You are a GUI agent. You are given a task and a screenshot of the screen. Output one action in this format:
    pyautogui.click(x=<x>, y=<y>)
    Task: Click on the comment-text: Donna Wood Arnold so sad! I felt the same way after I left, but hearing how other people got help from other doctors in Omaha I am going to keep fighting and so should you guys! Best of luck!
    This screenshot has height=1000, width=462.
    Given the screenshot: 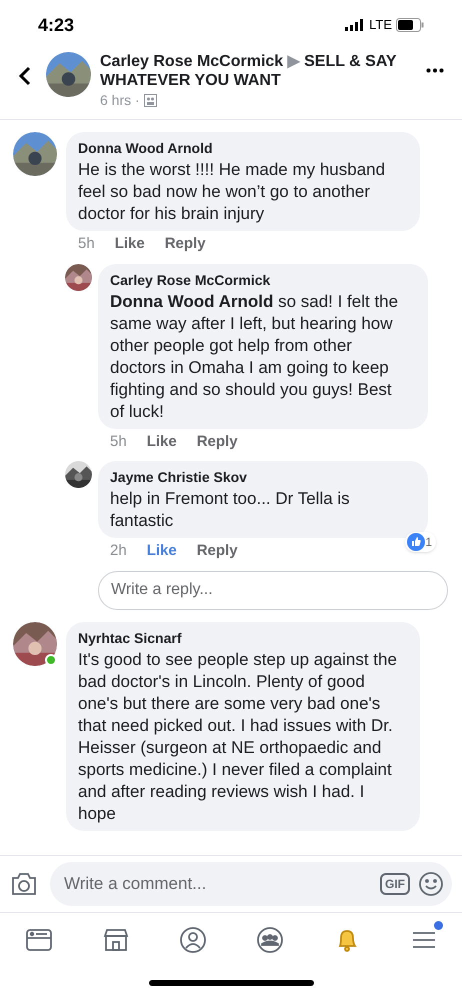 What is the action you would take?
    pyautogui.click(x=255, y=356)
    